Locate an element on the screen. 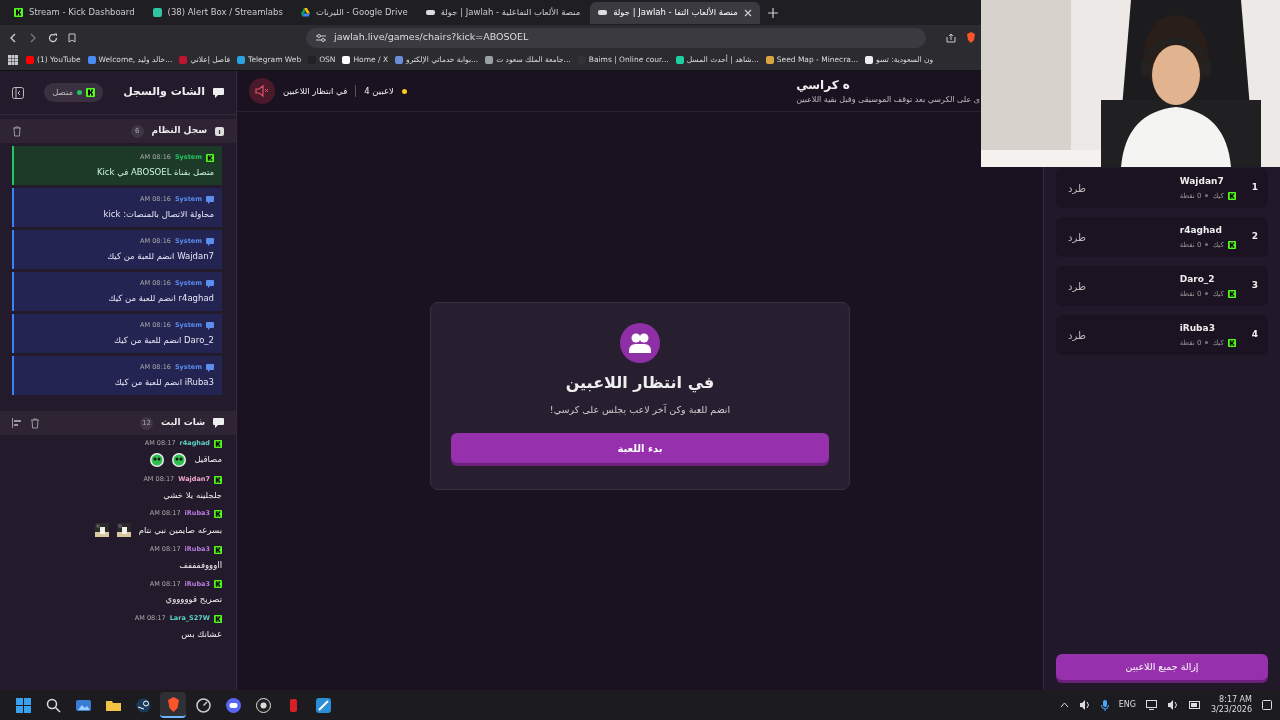 The width and height of the screenshot is (1280, 720). game-state: في انتظار اللاعبين is located at coordinates (315, 91).